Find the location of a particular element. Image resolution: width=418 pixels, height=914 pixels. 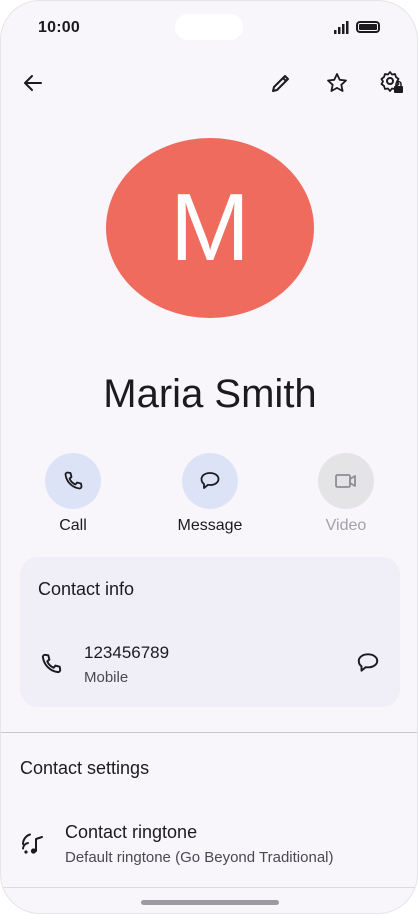

camera-cutout is located at coordinates (209, 27).